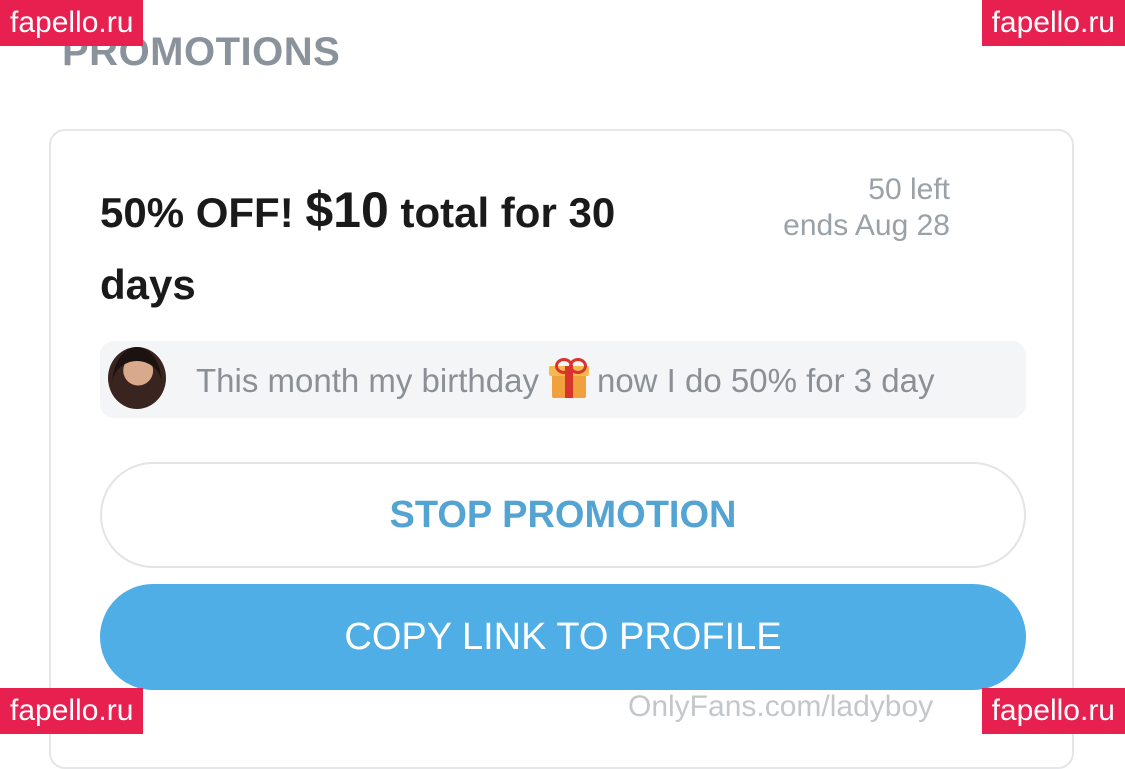 The width and height of the screenshot is (1125, 769). I want to click on avatar, so click(137, 378).